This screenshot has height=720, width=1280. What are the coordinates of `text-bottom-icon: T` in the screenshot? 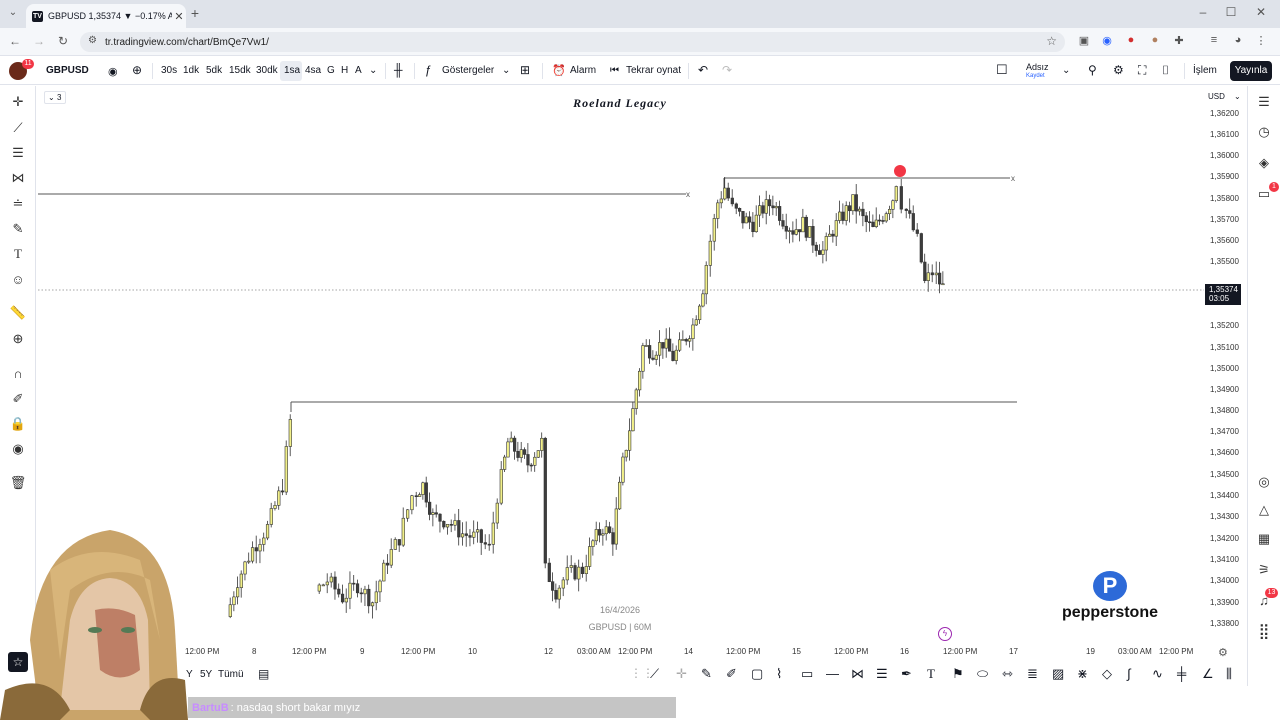 It's located at (931, 674).